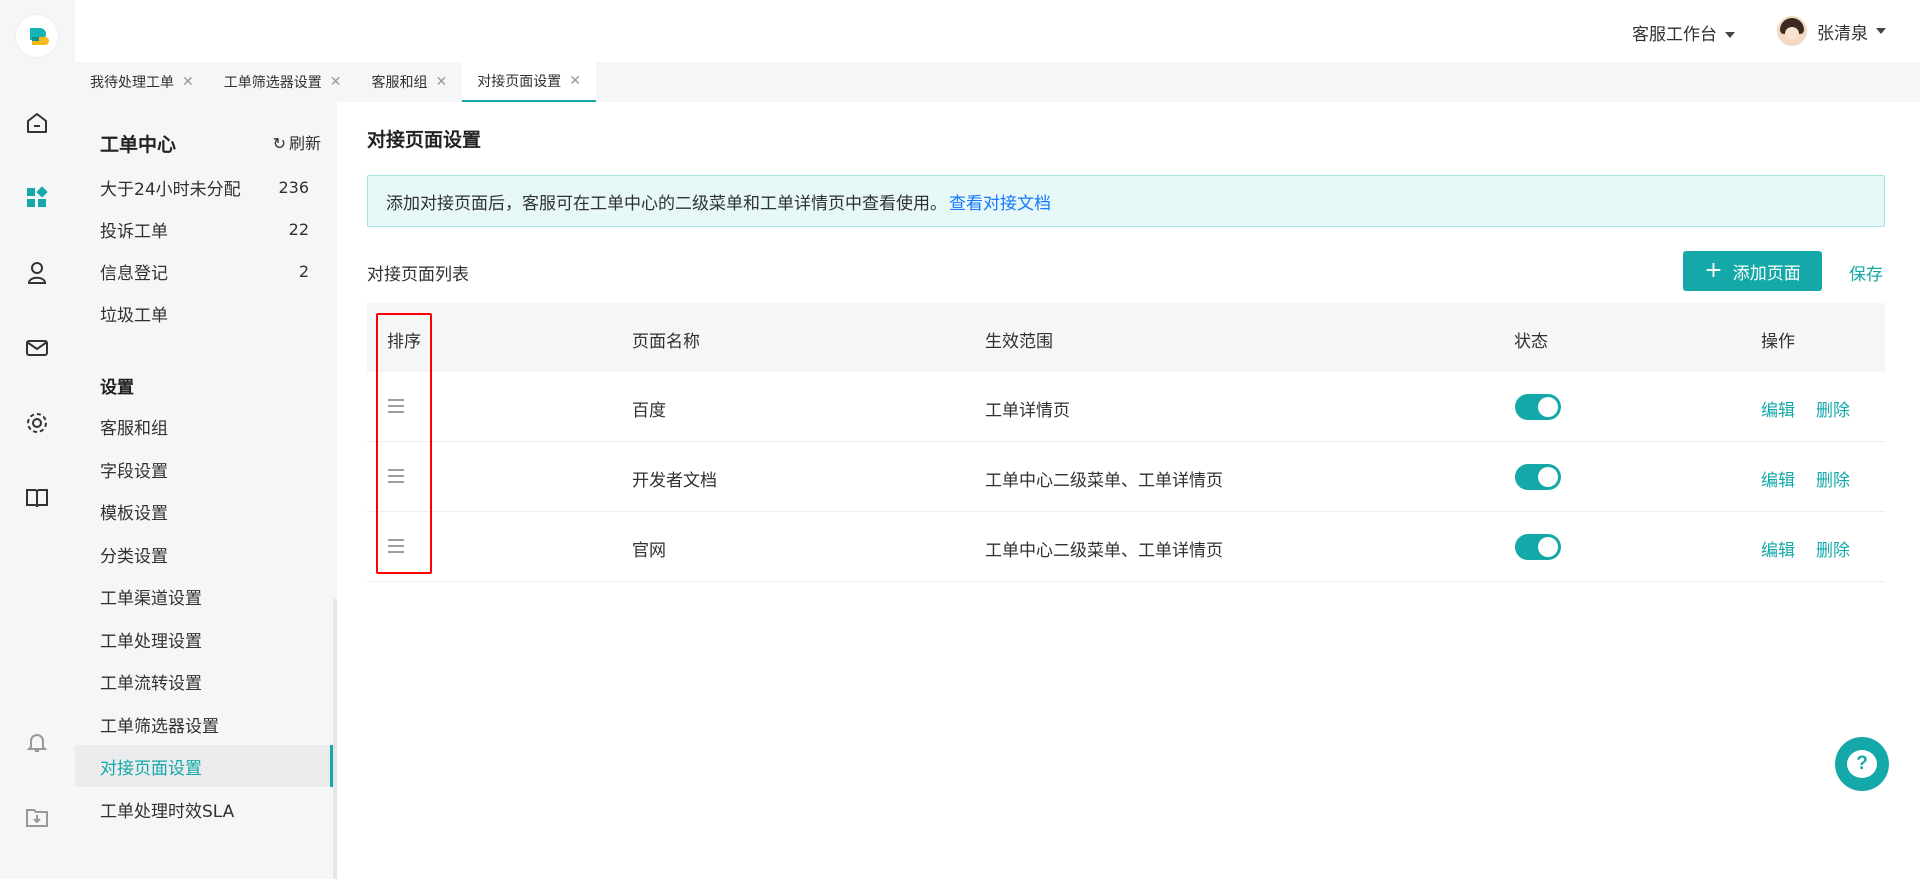  What do you see at coordinates (279, 143) in the screenshot?
I see `refresh-icon: ↻` at bounding box center [279, 143].